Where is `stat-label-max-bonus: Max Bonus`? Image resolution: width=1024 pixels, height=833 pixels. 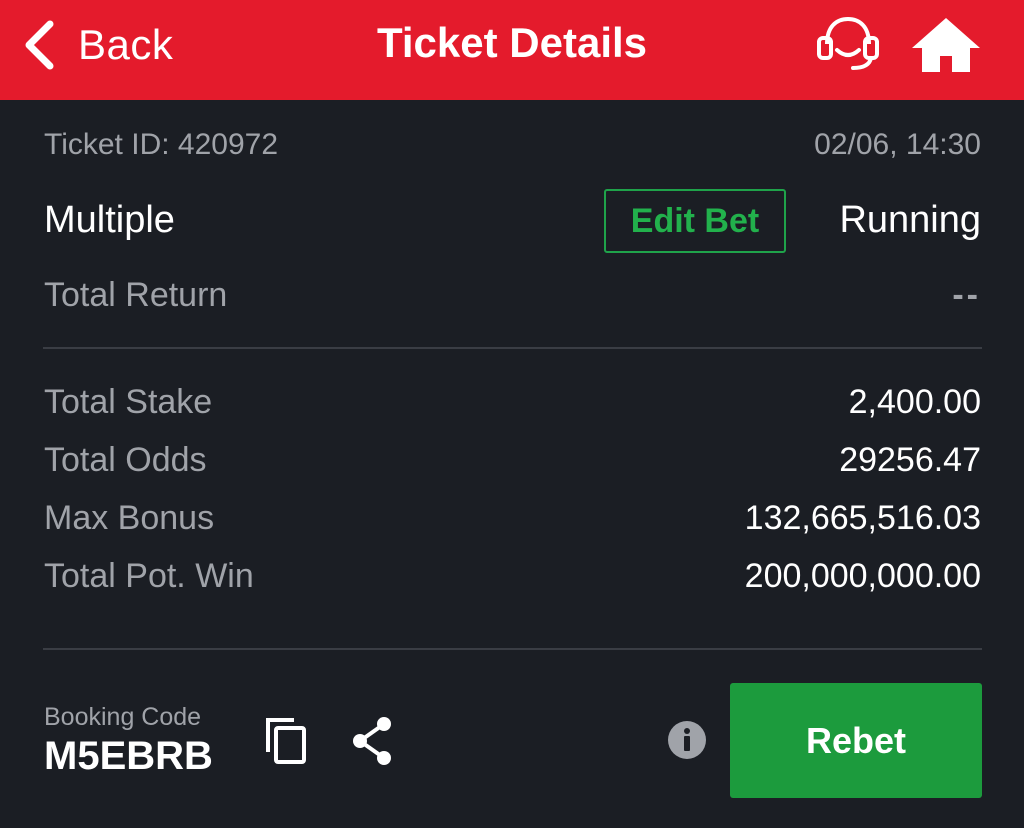
stat-label-max-bonus: Max Bonus is located at coordinates (129, 518).